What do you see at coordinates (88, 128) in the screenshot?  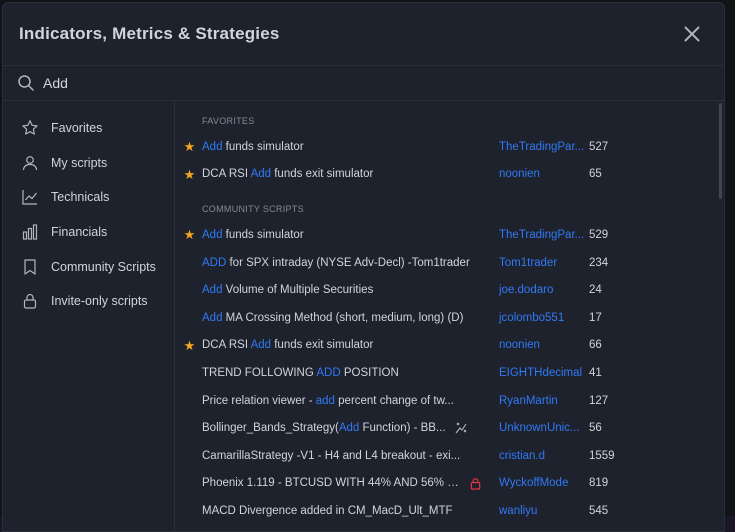 I see `sidebar-item-favorites: Favorites` at bounding box center [88, 128].